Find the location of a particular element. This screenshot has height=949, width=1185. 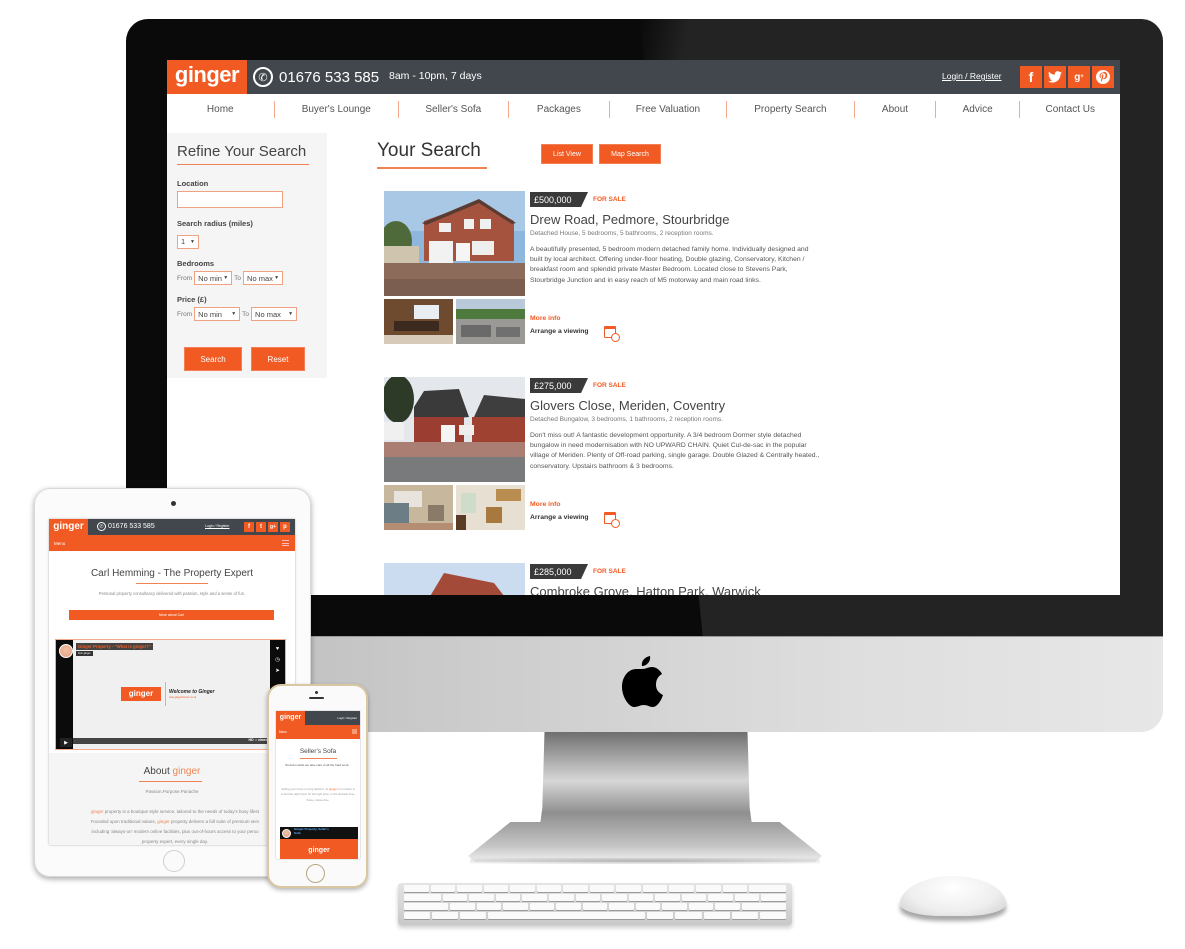

menu-label: Menu is located at coordinates (283, 732).